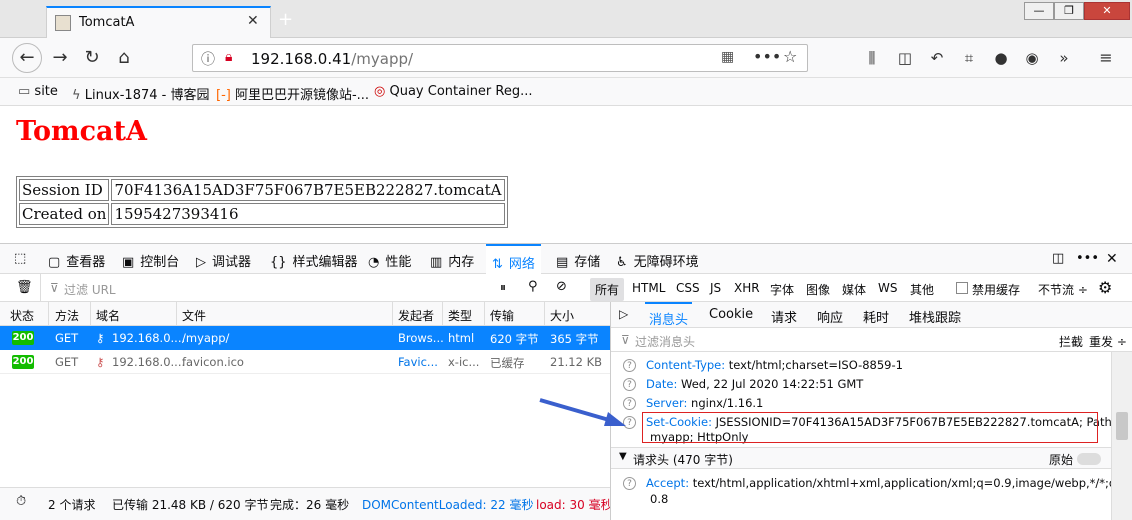 The height and width of the screenshot is (520, 1132). What do you see at coordinates (905, 58) in the screenshot?
I see `sidebar-icon: ◫` at bounding box center [905, 58].